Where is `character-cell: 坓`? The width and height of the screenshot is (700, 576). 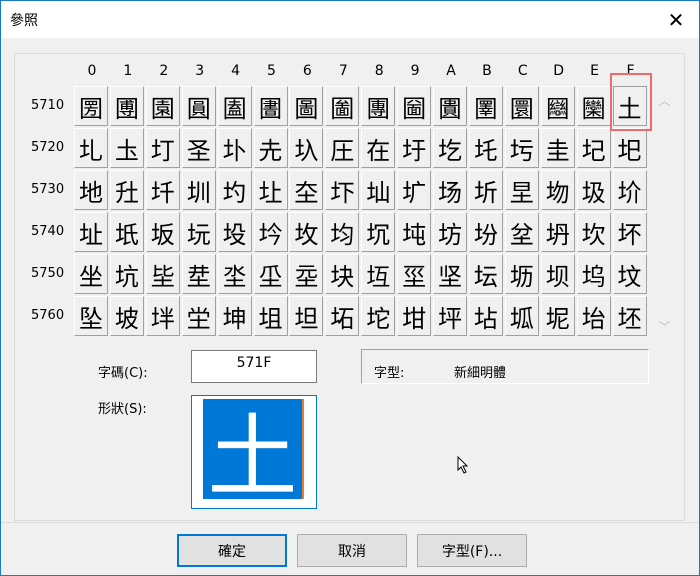
character-cell: 坓 is located at coordinates (198, 274).